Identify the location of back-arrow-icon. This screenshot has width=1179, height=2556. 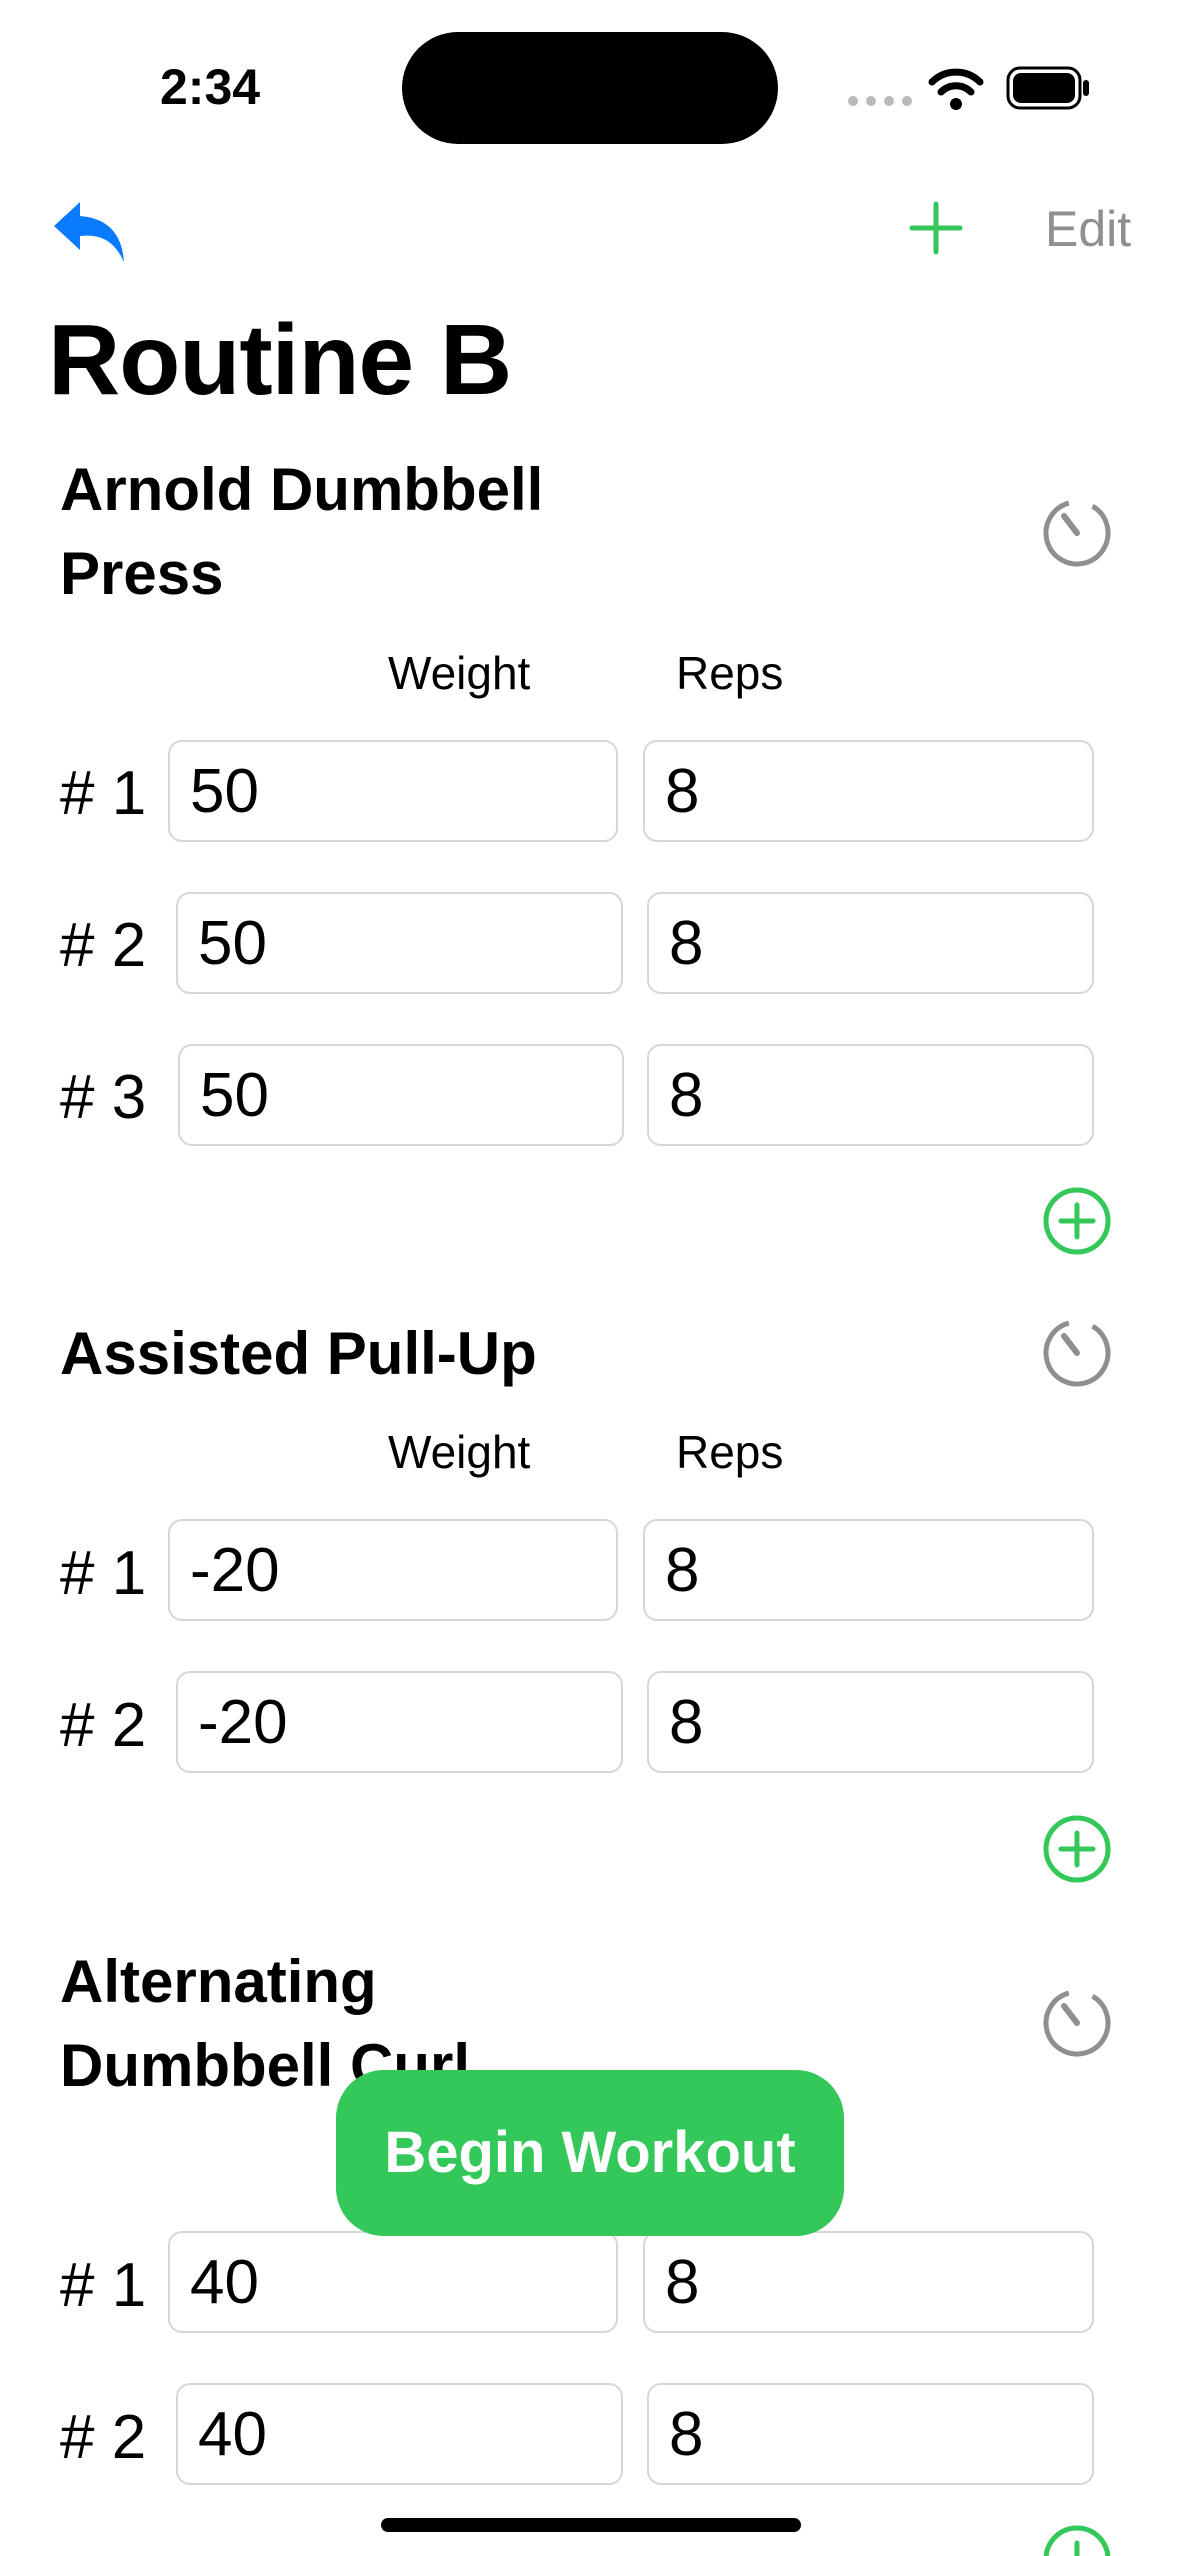
(90, 232).